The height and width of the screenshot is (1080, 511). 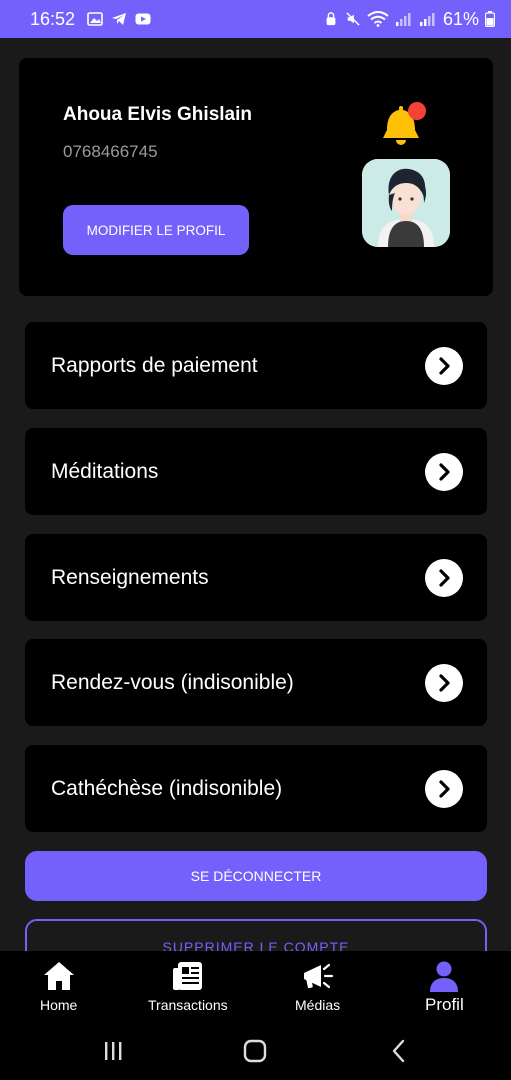 What do you see at coordinates (256, 577) in the screenshot?
I see `menu-item-information: Renseignements` at bounding box center [256, 577].